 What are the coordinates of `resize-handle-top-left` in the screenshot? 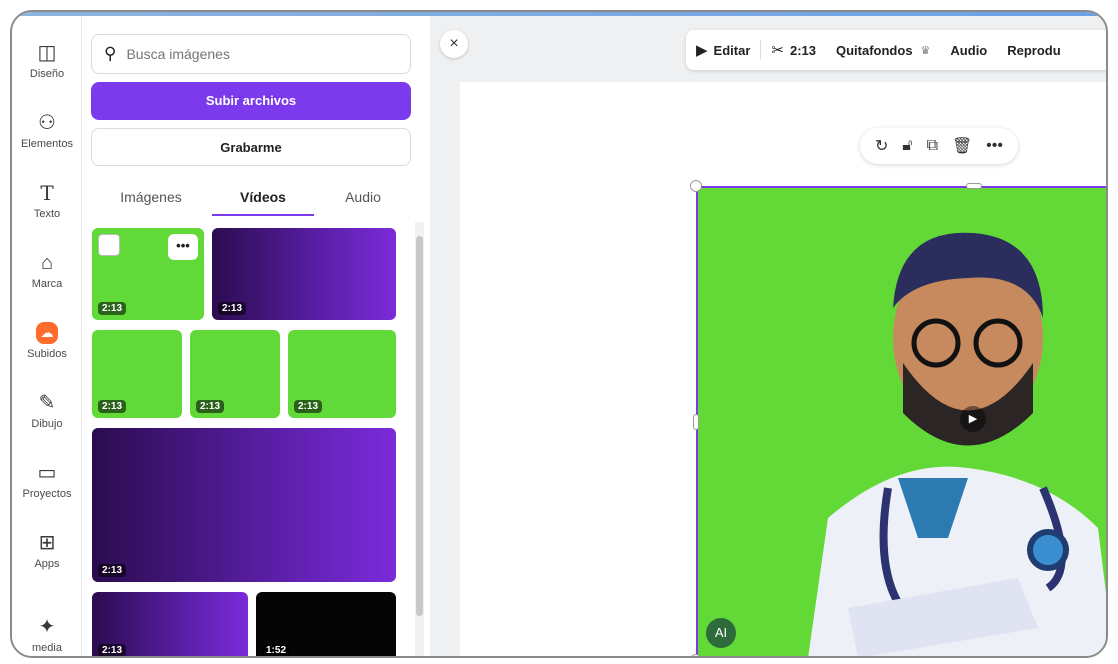 It's located at (696, 186).